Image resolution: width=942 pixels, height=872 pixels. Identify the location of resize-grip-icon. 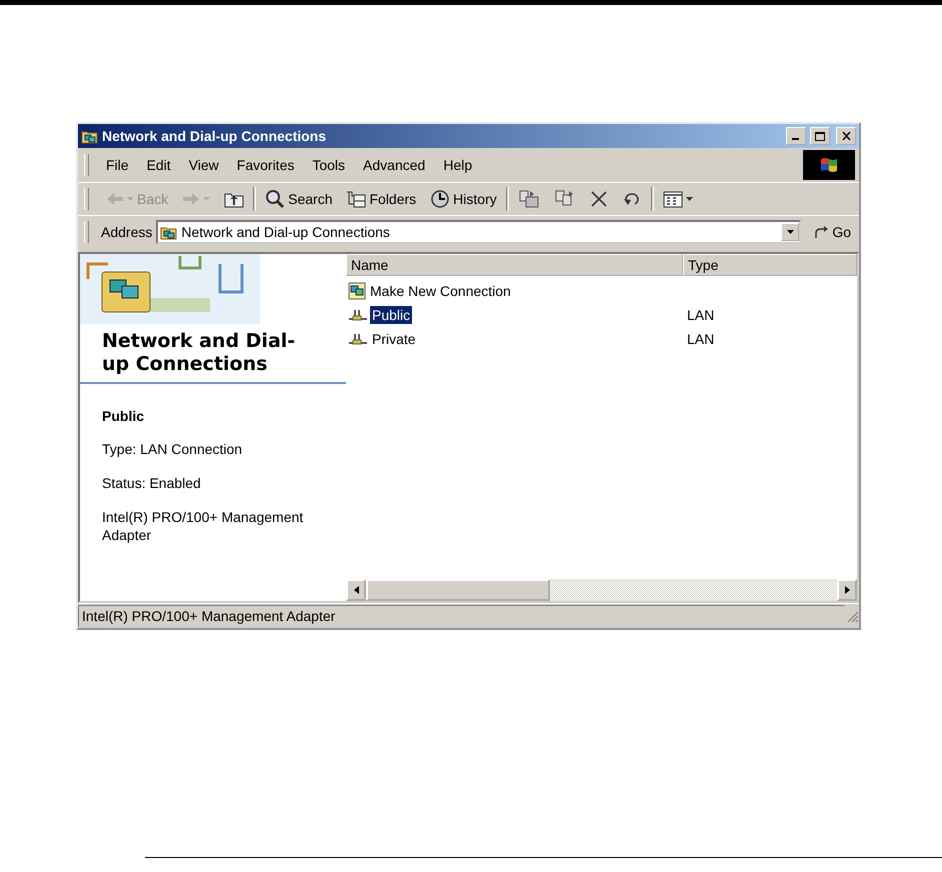
(852, 616).